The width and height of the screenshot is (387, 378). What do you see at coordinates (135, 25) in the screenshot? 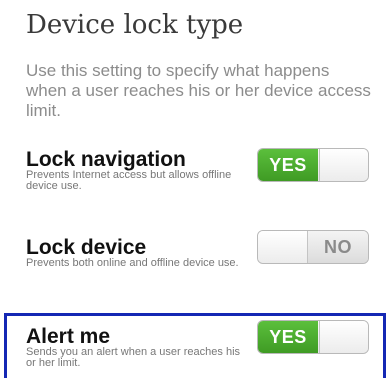
I see `page-title: Device lock type` at bounding box center [135, 25].